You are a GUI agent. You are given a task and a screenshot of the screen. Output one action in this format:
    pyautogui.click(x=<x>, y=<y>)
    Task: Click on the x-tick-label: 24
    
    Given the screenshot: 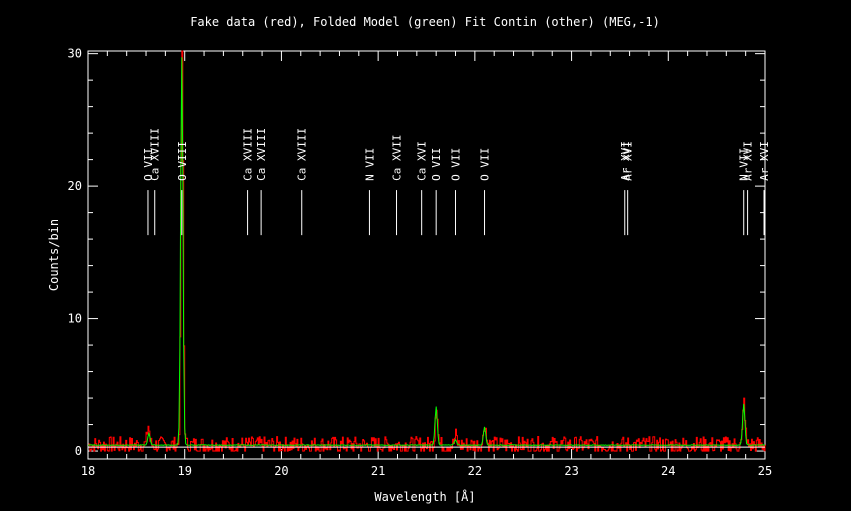 What is the action you would take?
    pyautogui.click(x=668, y=471)
    